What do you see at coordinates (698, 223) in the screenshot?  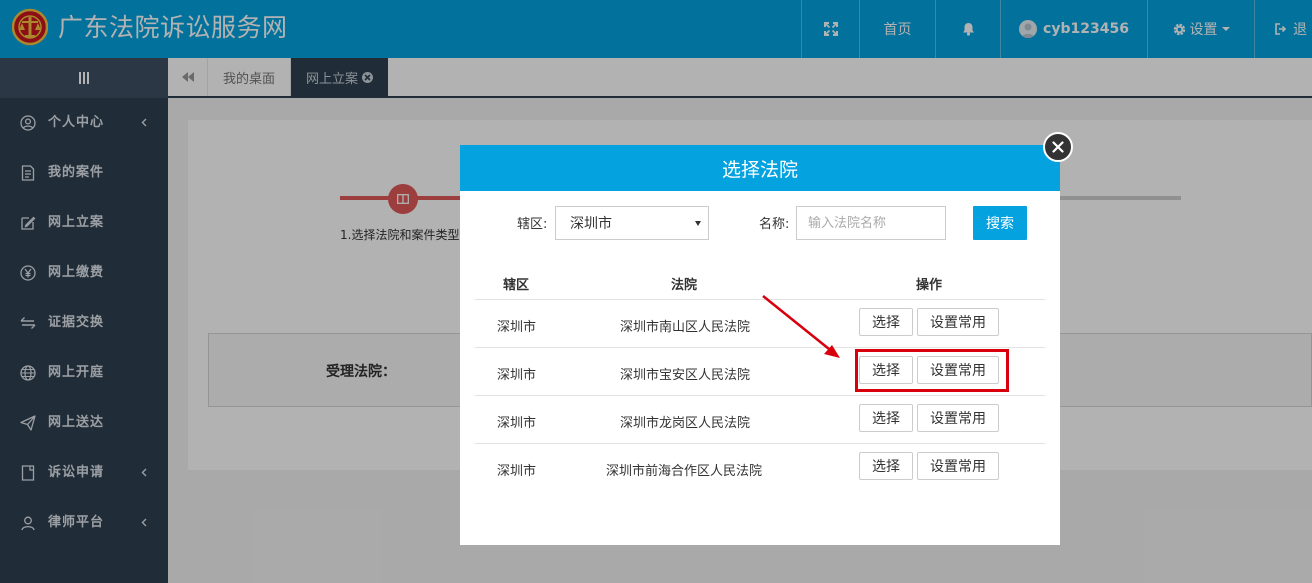 I see `chevron-down-icon` at bounding box center [698, 223].